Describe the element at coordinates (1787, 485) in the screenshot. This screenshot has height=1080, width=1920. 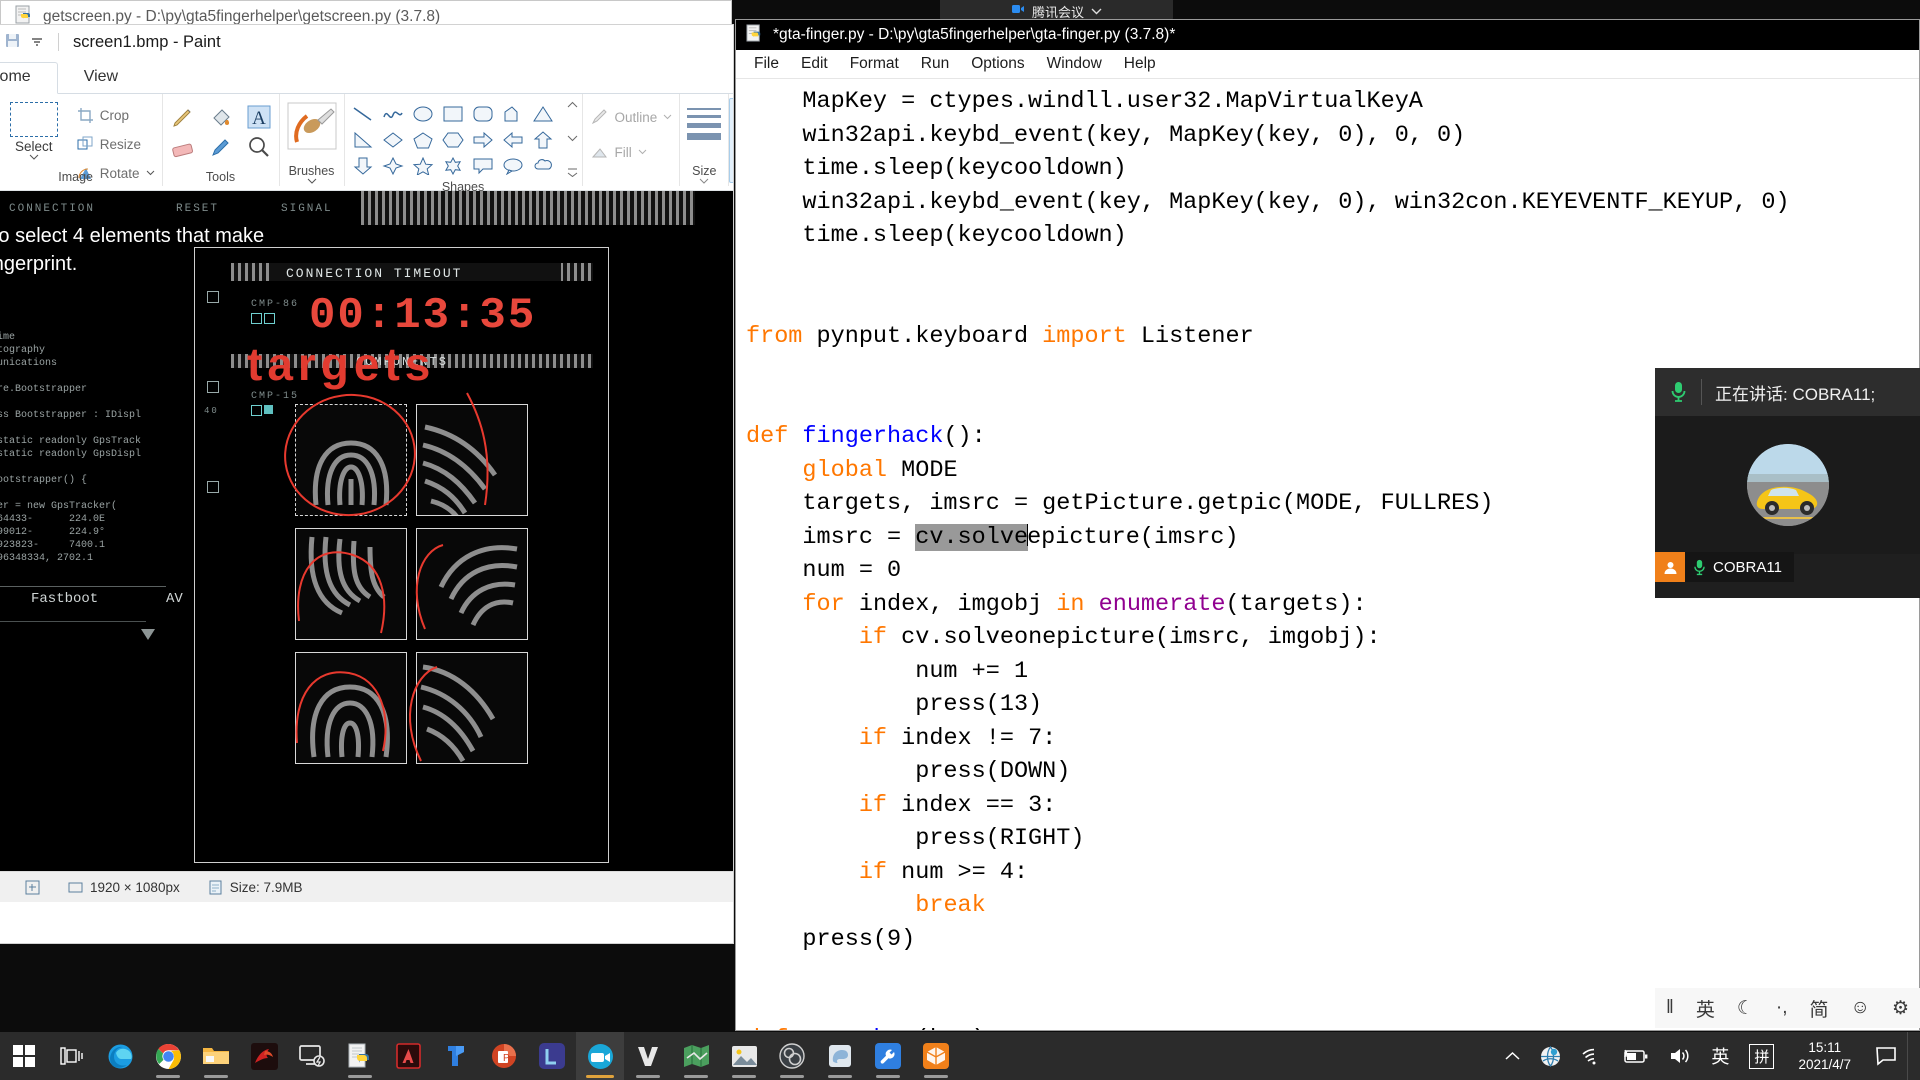
I see `tencent-video-tile` at that location.